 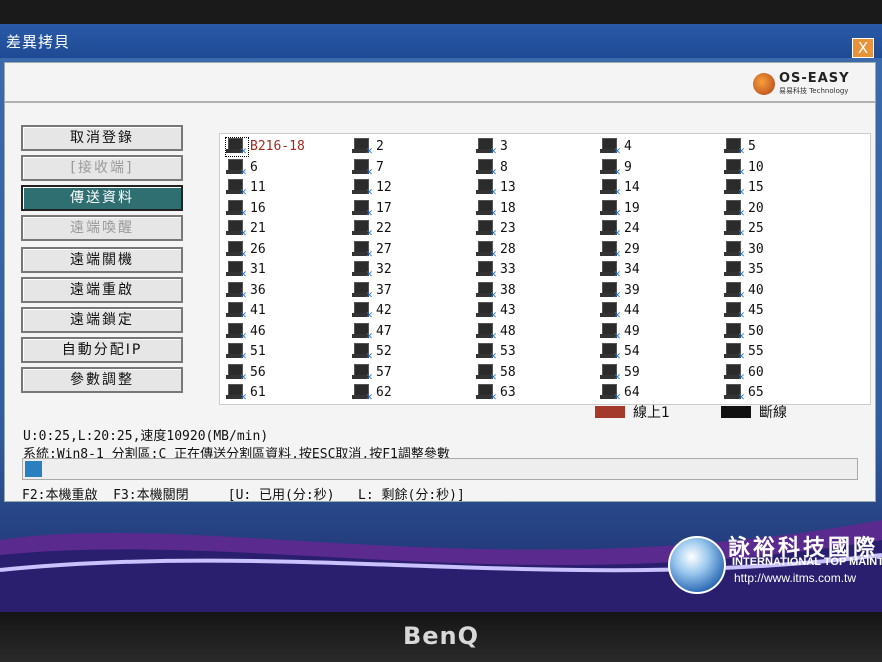 What do you see at coordinates (508, 351) in the screenshot?
I see `client-label: 53` at bounding box center [508, 351].